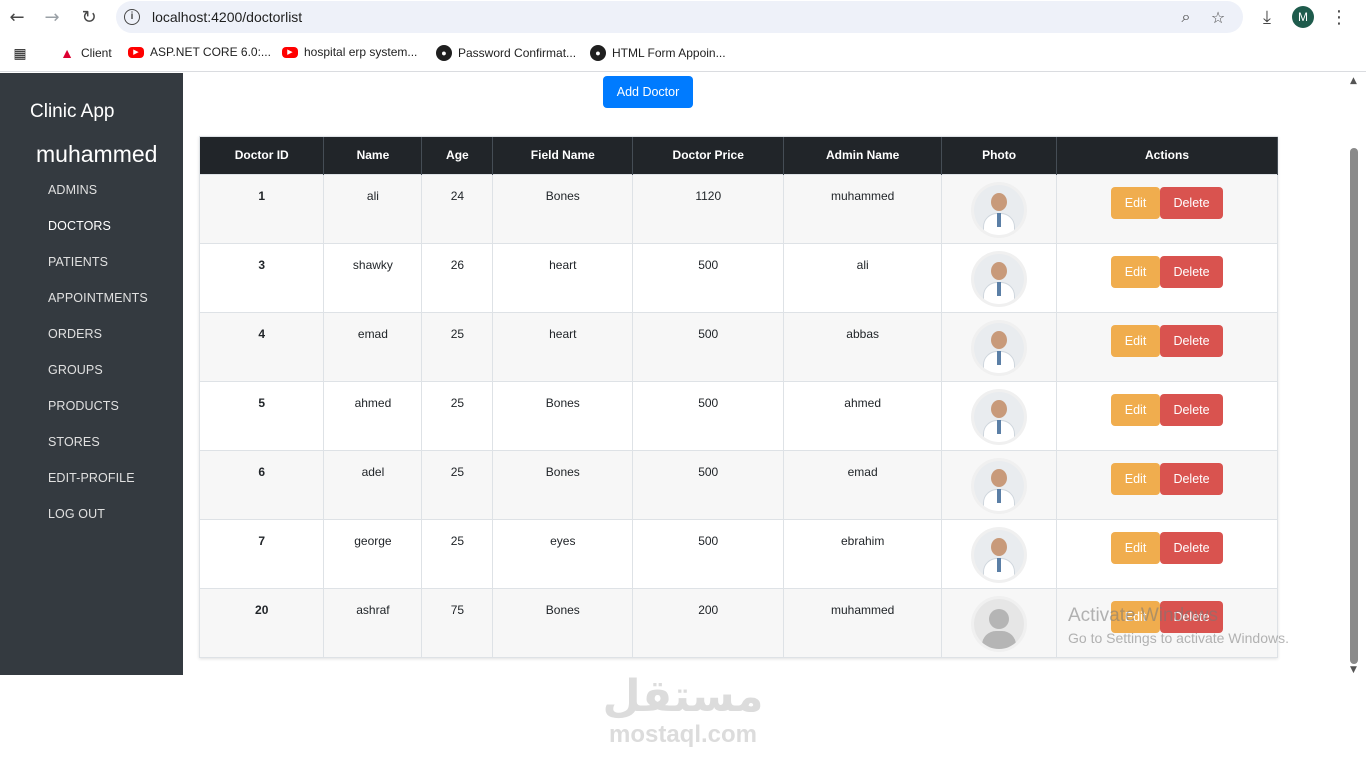 Image resolution: width=1366 pixels, height=768 pixels. What do you see at coordinates (863, 155) in the screenshot?
I see `col-admin-name: Admin Name` at bounding box center [863, 155].